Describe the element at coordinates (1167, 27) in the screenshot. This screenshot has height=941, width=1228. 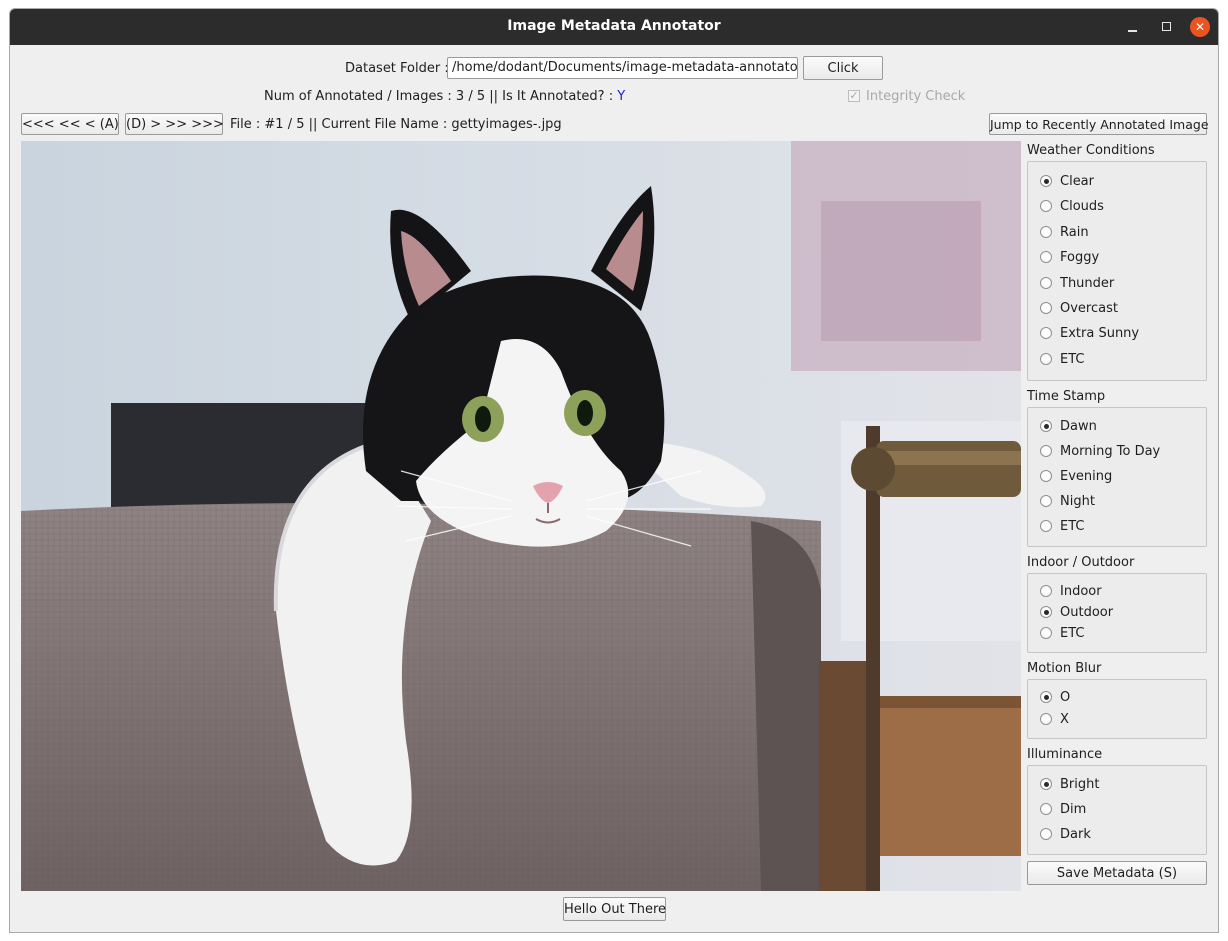
I see `maximize-icon` at that location.